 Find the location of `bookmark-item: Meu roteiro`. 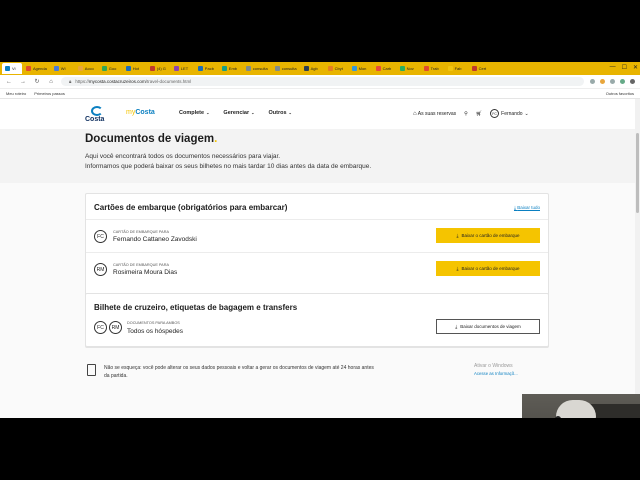

bookmark-item: Meu roteiro is located at coordinates (16, 93).